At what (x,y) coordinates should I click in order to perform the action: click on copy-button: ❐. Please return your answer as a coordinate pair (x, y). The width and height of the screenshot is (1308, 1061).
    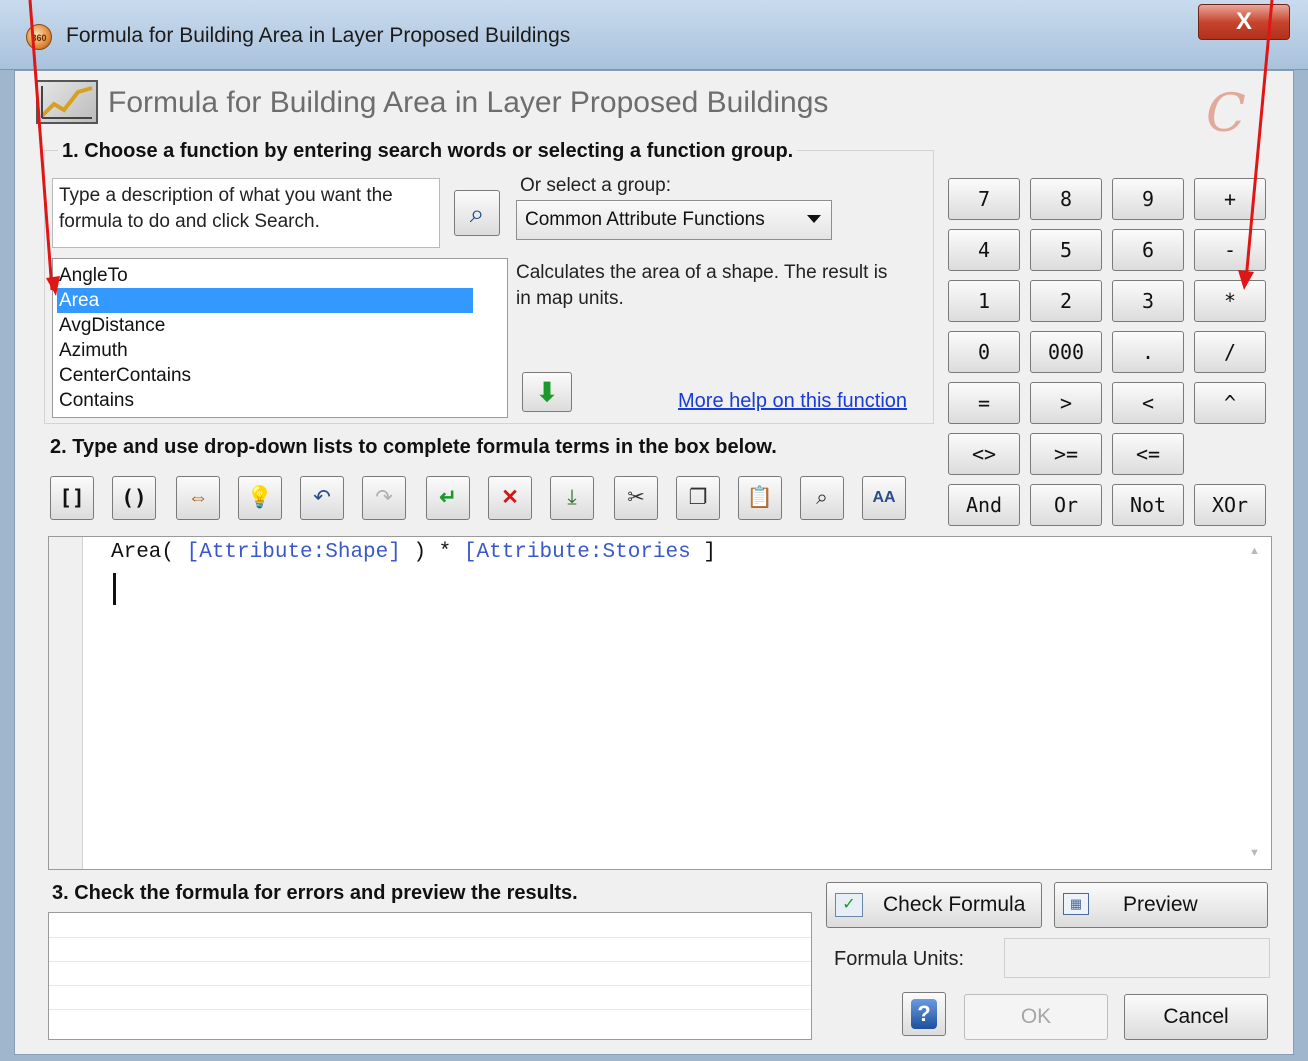
    Looking at the image, I should click on (698, 498).